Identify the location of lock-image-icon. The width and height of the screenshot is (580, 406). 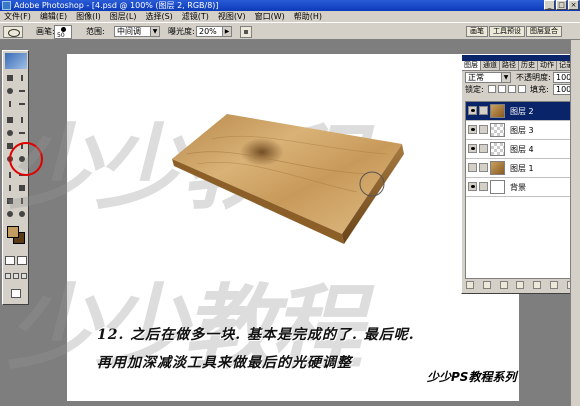
(502, 89).